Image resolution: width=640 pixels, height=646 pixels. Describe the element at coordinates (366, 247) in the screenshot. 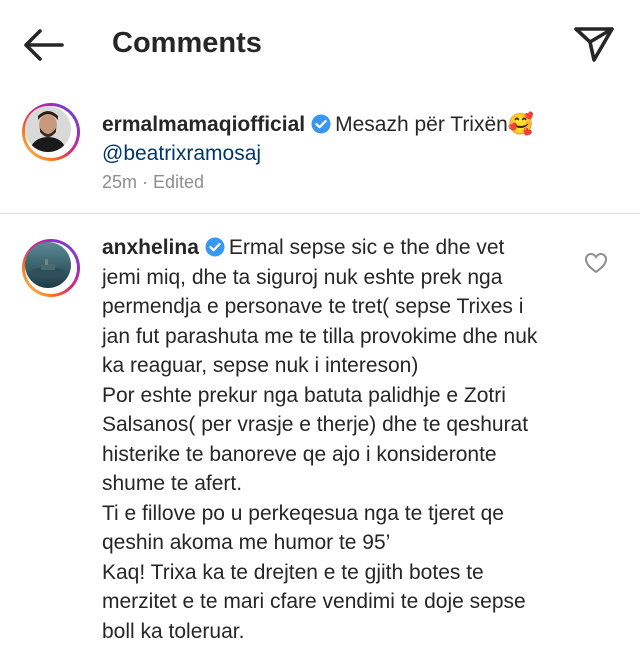

I see `comment-line: Ermal sepse sic e the dhe vet` at that location.